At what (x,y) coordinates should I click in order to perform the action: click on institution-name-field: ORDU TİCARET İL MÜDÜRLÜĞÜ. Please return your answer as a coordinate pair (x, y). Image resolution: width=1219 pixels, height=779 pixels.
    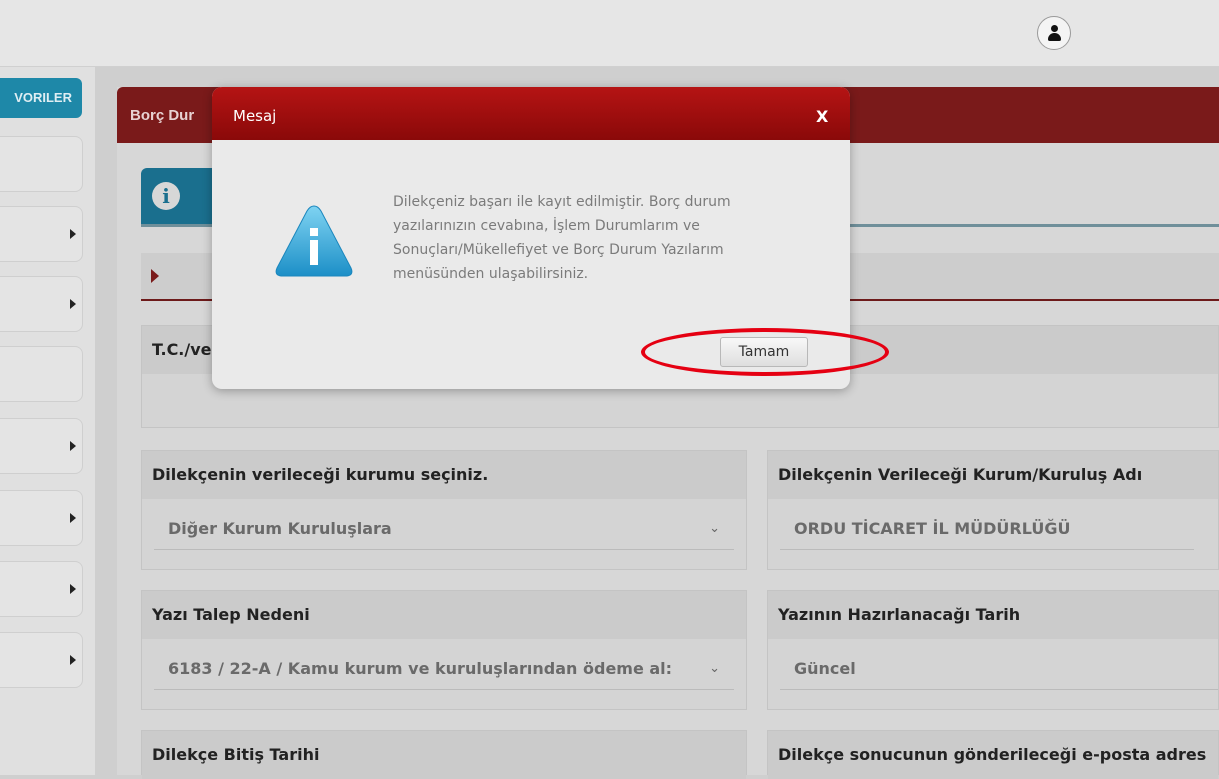
    Looking at the image, I should click on (987, 529).